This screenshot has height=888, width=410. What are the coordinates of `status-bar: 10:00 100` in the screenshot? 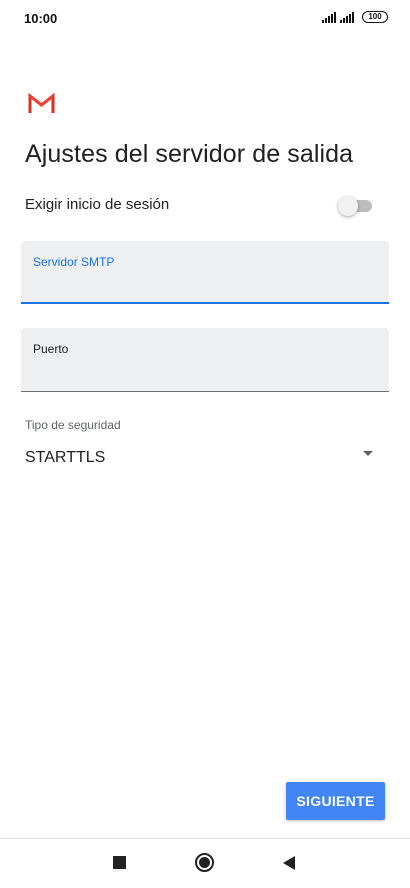 It's located at (205, 18).